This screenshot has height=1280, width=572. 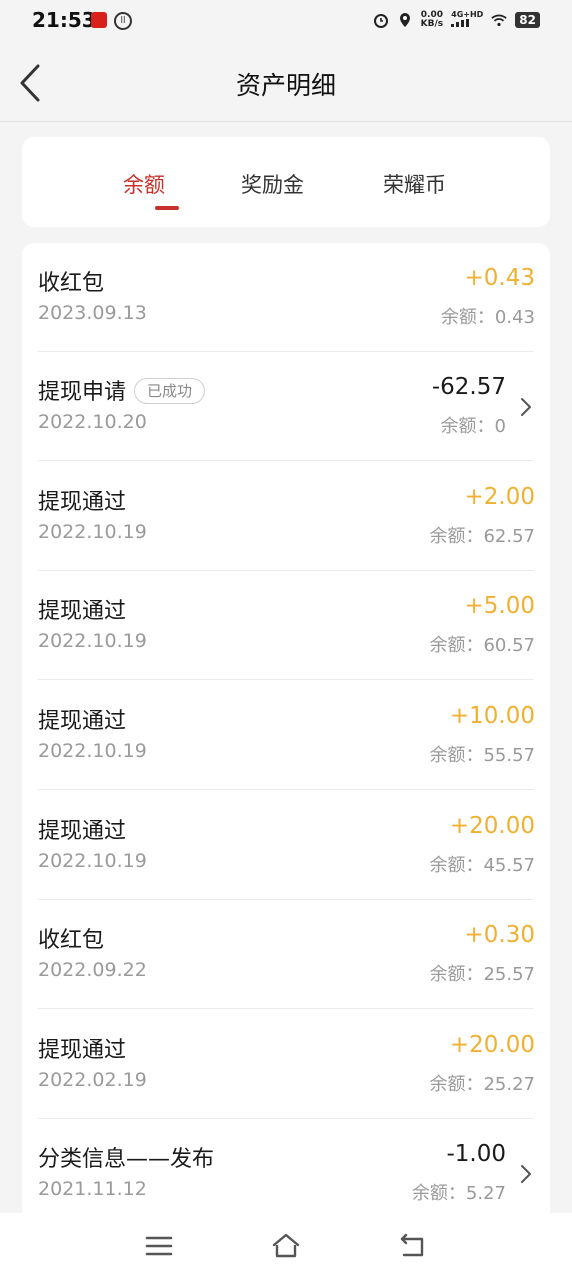 What do you see at coordinates (482, 645) in the screenshot?
I see `transaction-balance: 余额：60.57` at bounding box center [482, 645].